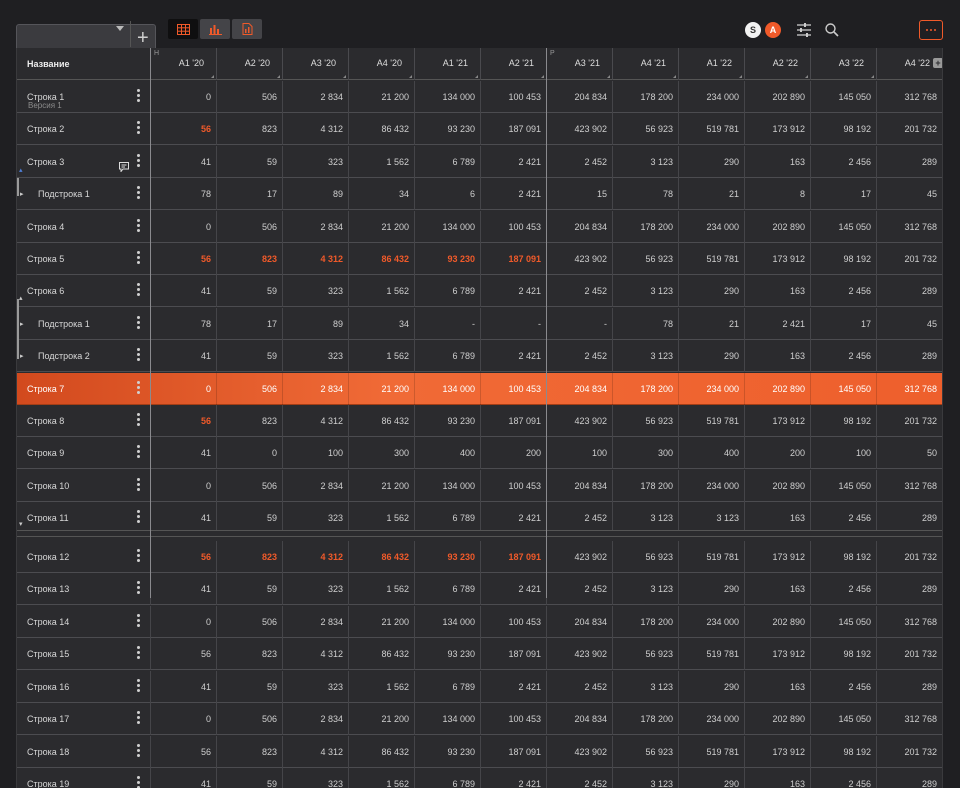 The image size is (960, 788). Describe the element at coordinates (579, 356) in the screenshot. I see `table-cell: 2 452` at that location.